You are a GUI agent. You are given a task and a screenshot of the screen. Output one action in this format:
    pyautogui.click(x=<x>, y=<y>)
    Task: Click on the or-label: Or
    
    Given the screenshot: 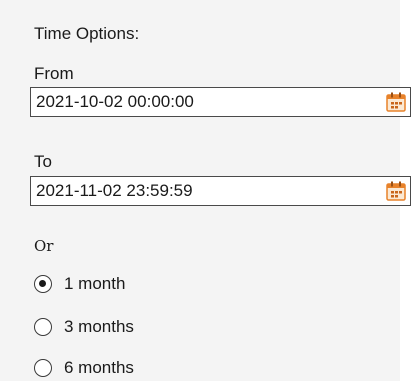 What is the action you would take?
    pyautogui.click(x=44, y=246)
    